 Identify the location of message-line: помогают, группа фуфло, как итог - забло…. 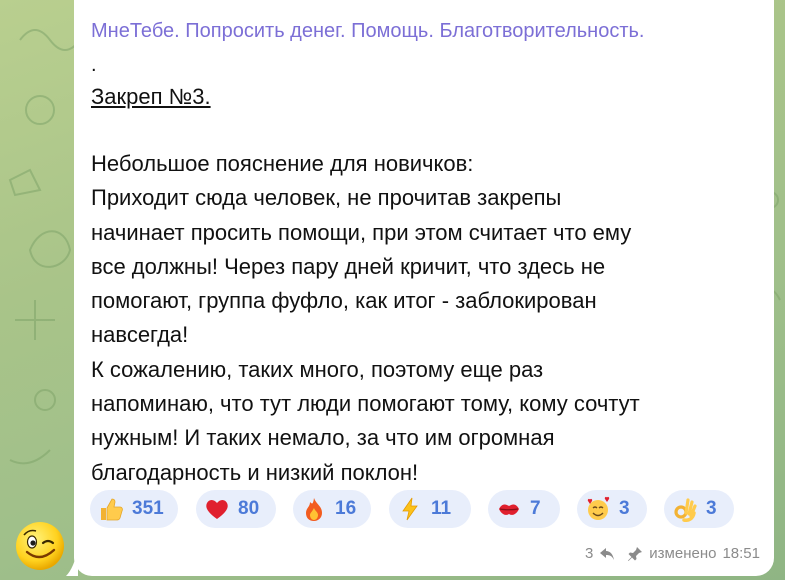
(344, 301).